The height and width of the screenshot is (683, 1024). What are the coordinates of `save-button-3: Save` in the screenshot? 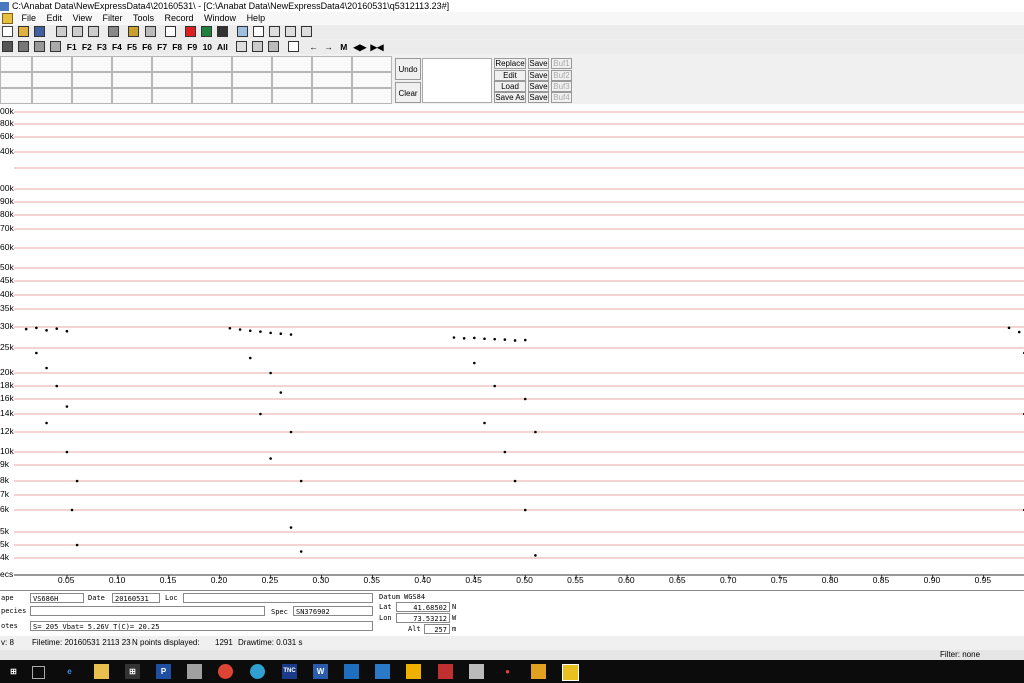 It's located at (538, 86).